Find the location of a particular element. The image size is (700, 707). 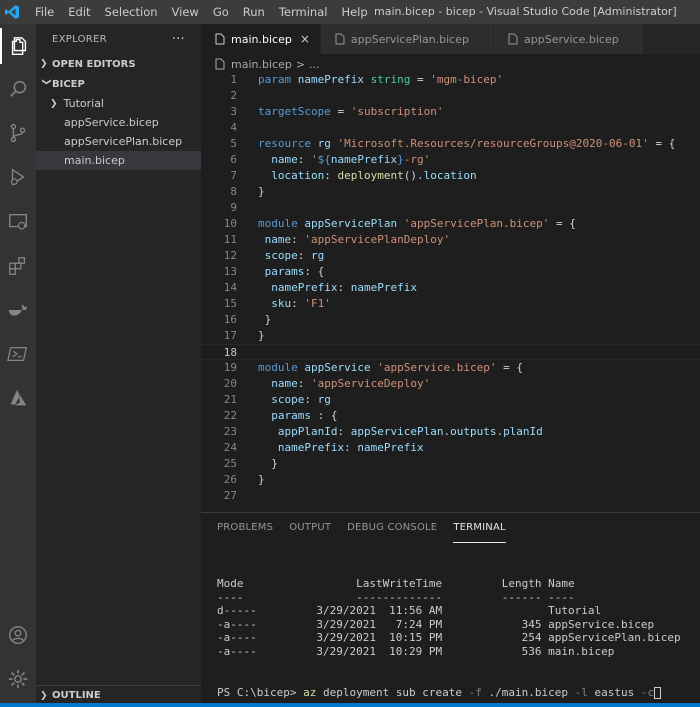

code-line: 1 param namePrefix string = 'mgm-bicep' is located at coordinates (450, 80).